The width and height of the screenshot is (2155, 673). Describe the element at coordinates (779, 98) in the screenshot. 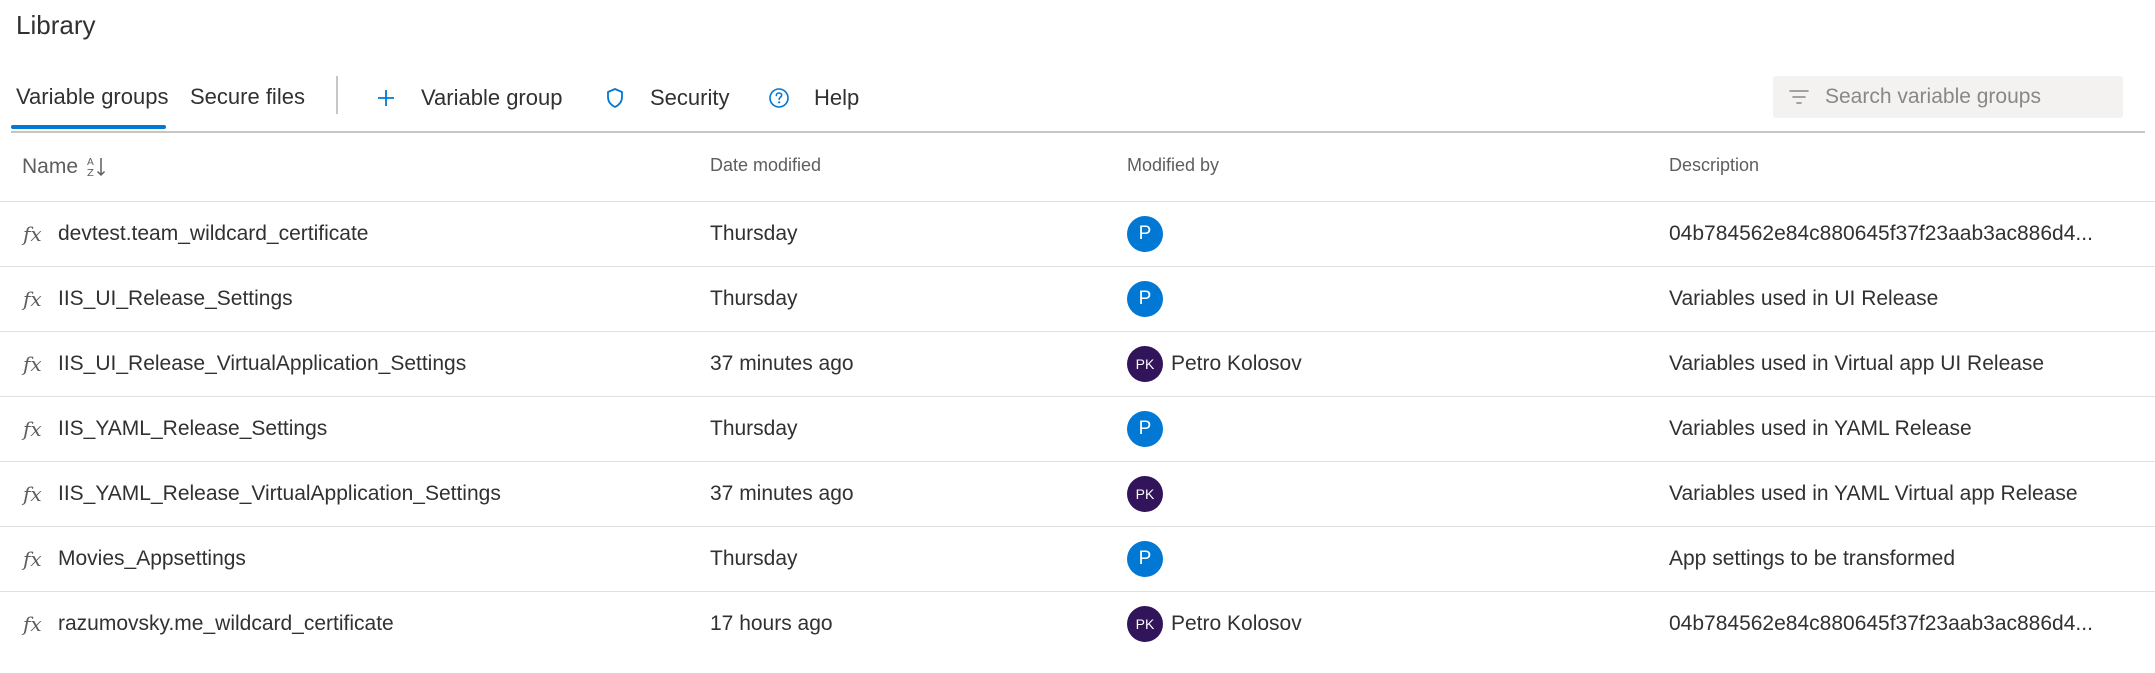

I see `help-circle-icon` at that location.